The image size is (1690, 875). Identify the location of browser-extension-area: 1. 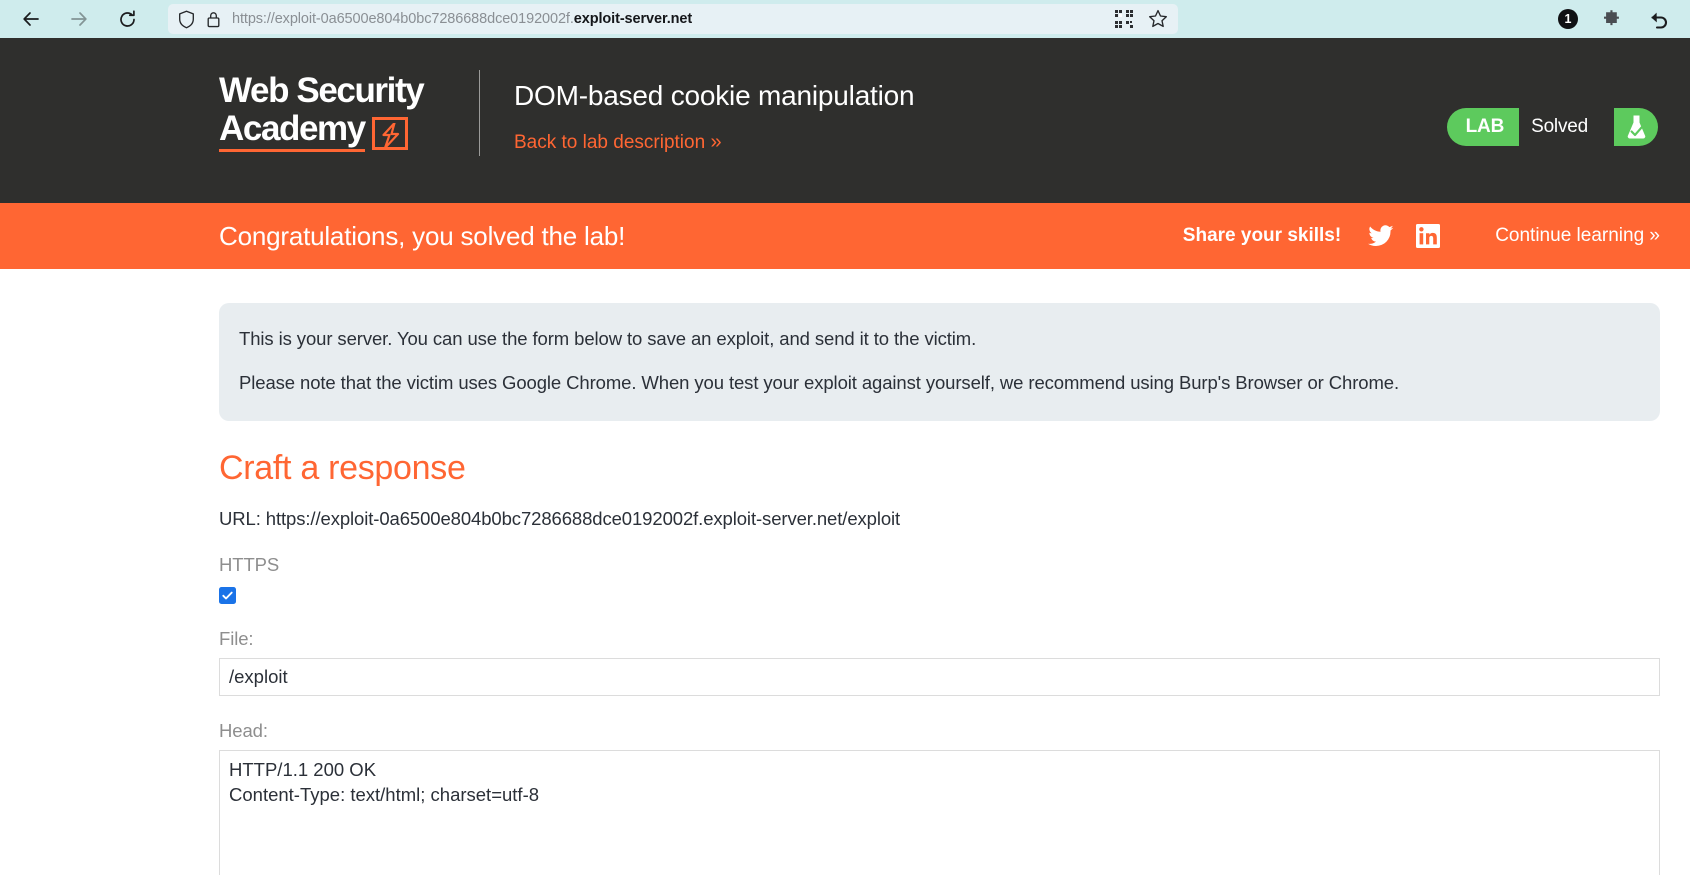
(1617, 19).